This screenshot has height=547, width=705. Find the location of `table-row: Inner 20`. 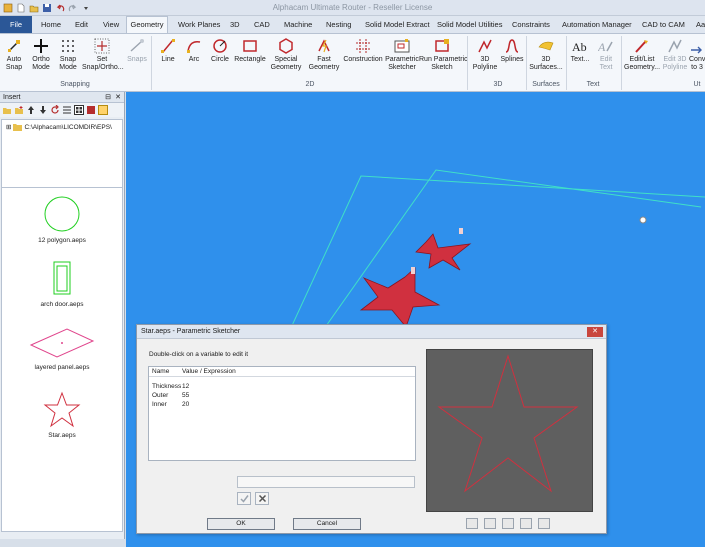

table-row: Inner 20 is located at coordinates (282, 404).